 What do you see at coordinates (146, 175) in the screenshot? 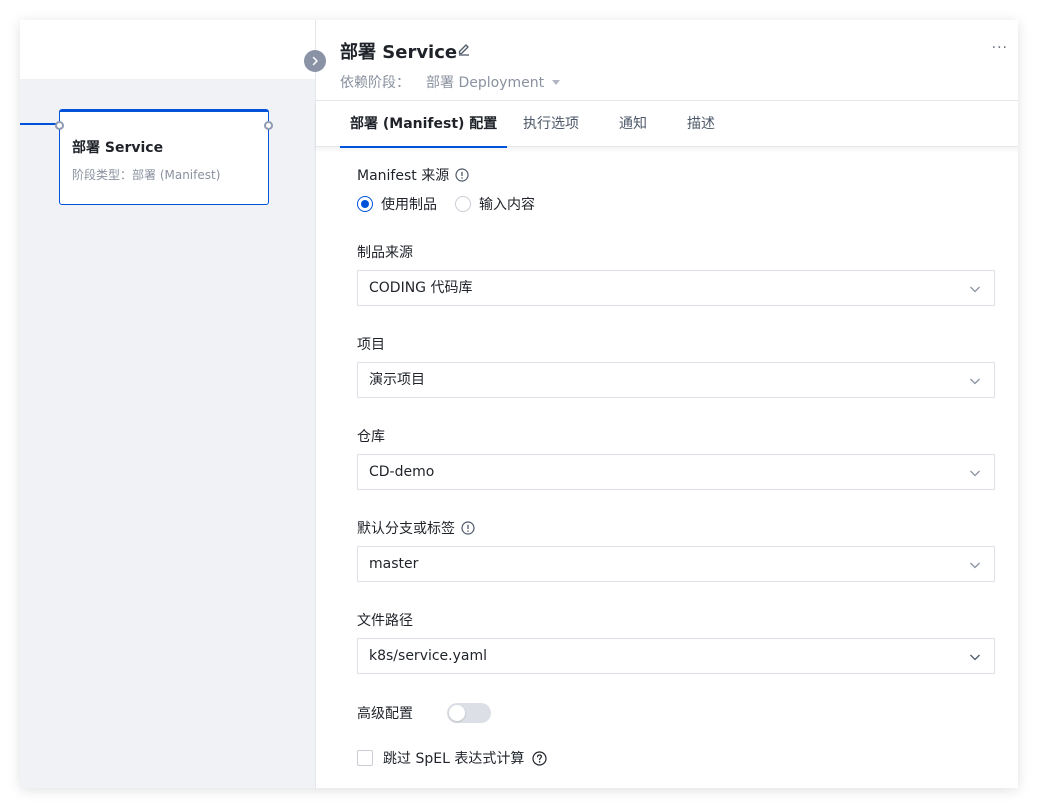
I see `stage-card-type: 阶段类型：部署 (Manifest)` at bounding box center [146, 175].